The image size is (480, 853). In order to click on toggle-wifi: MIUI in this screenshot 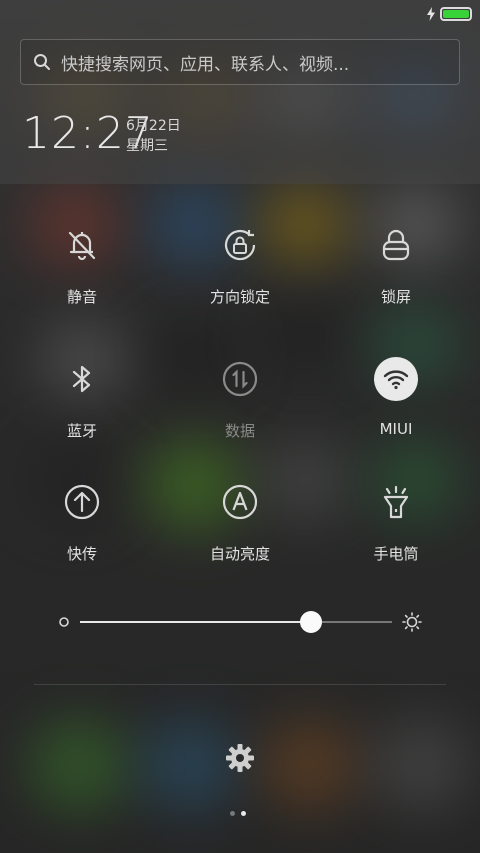, I will do `click(396, 406)`.